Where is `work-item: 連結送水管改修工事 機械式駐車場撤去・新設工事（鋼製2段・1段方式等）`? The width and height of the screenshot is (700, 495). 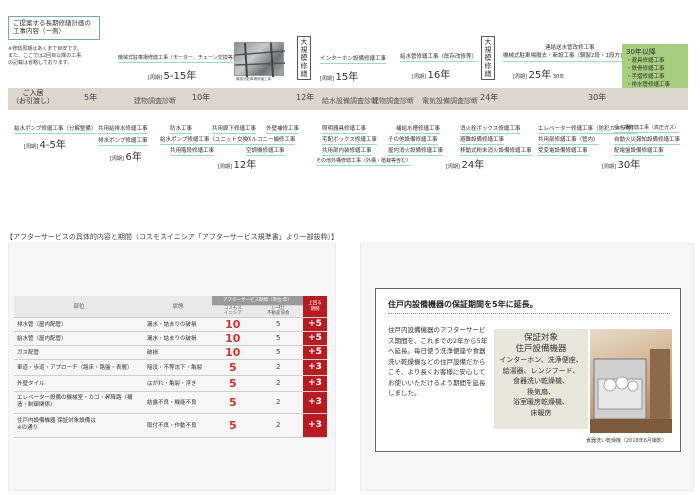 work-item: 連結送水管改修工事 機械式駐車場撤去・新設工事（鋼製2段・1段方式等） is located at coordinates (570, 53).